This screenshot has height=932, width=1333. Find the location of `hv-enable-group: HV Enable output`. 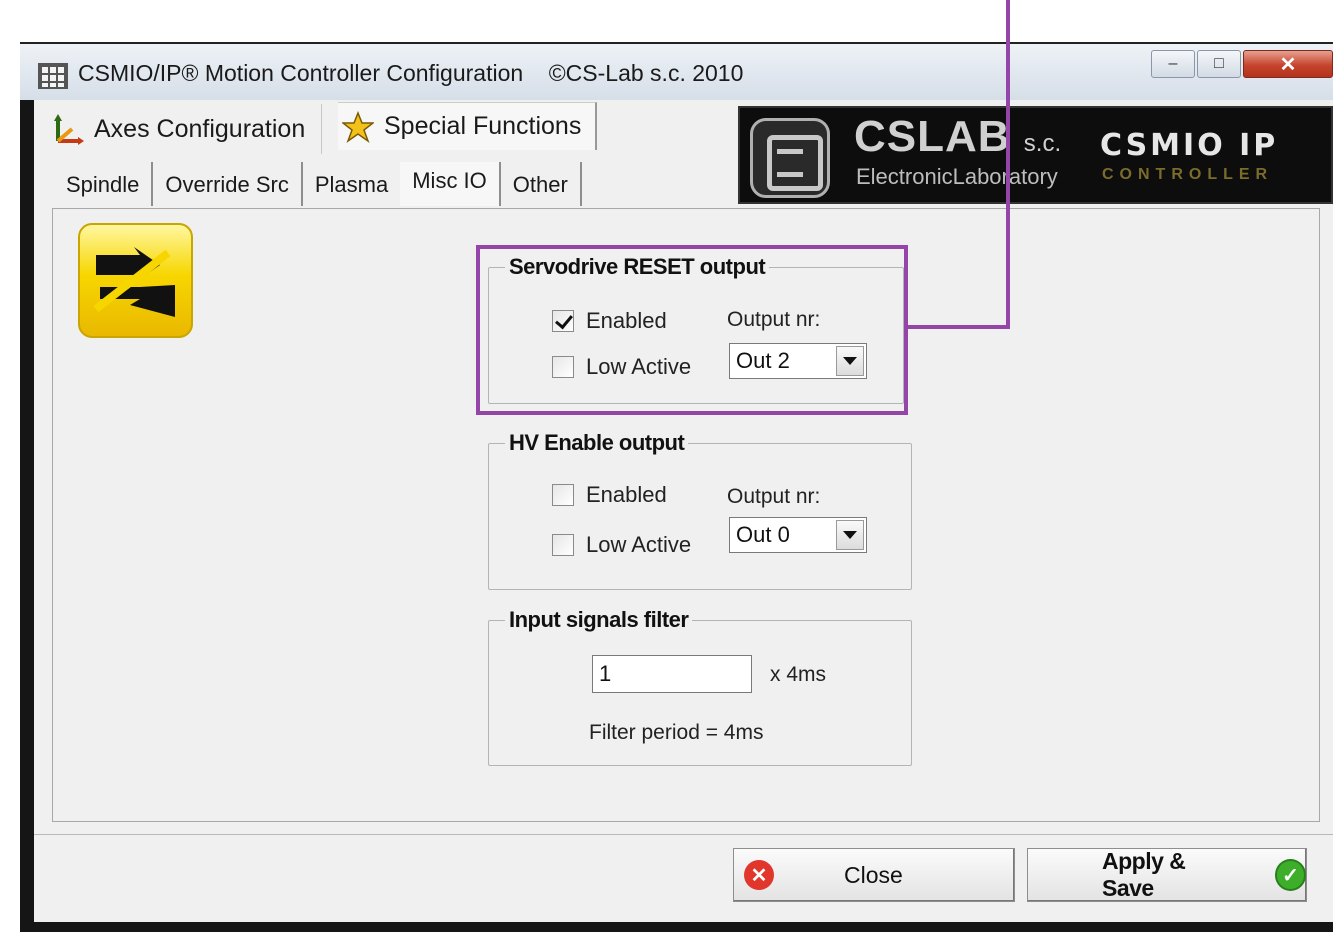

hv-enable-group: HV Enable output is located at coordinates (700, 510).